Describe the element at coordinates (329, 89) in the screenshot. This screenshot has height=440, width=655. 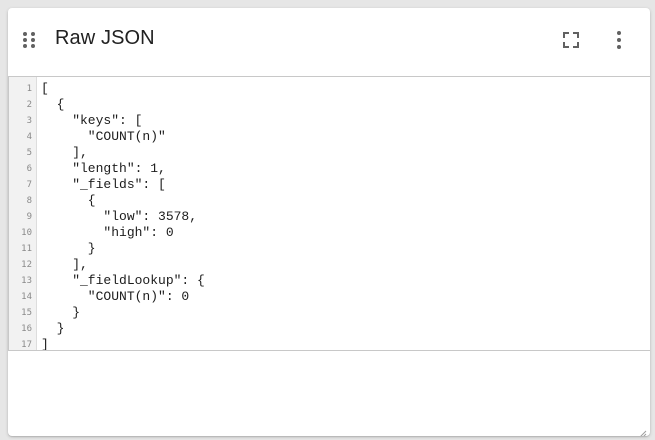
I see `code-line: 1[` at that location.